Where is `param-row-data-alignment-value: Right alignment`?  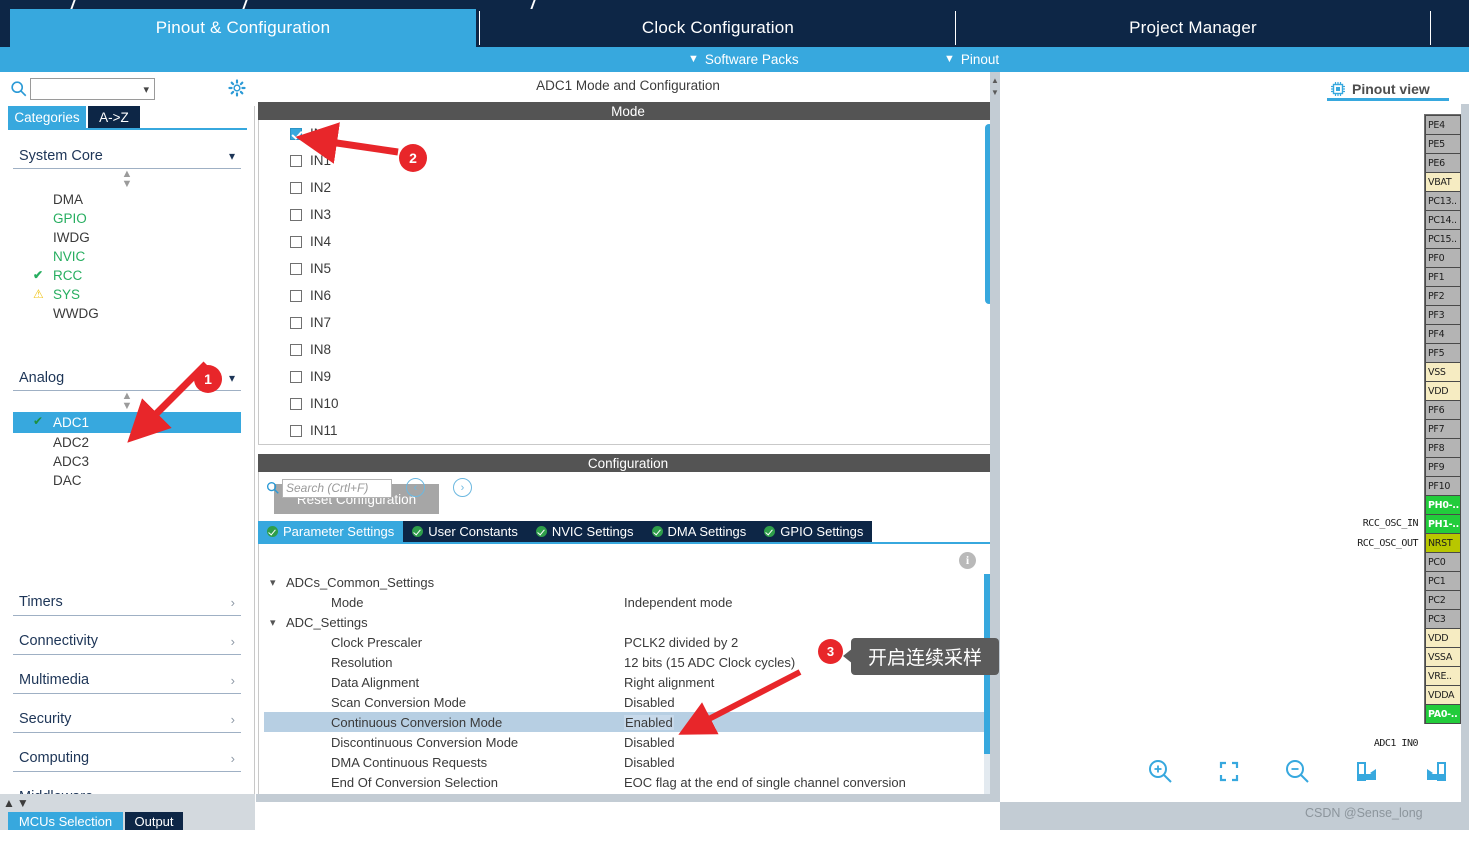 param-row-data-alignment-value: Right alignment is located at coordinates (669, 682).